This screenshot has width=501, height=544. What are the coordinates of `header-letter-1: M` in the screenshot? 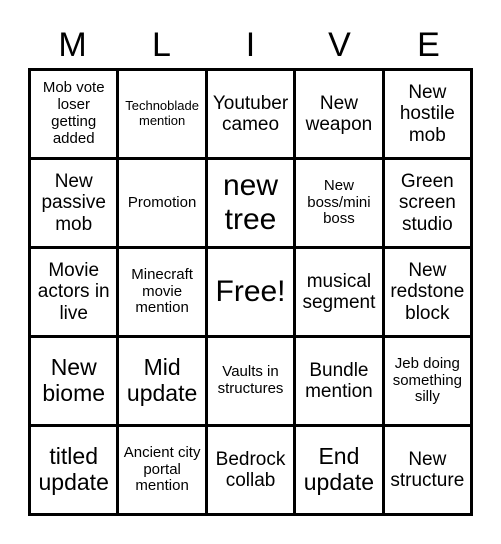 It's located at (72, 45).